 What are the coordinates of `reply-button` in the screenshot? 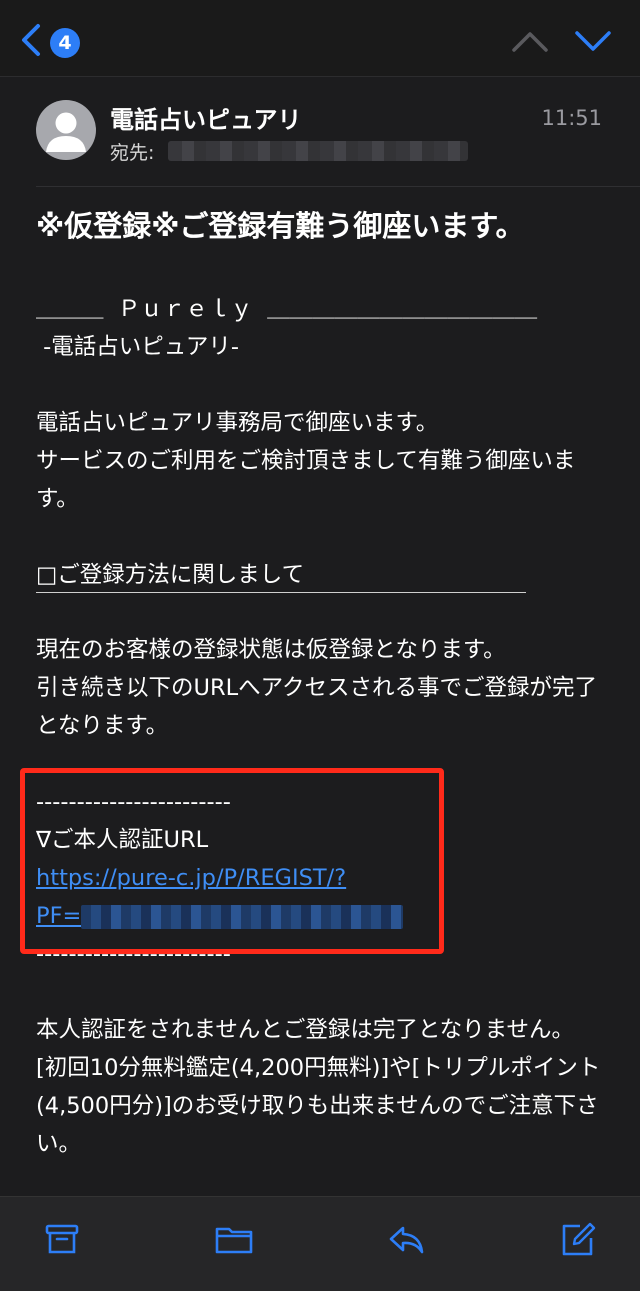 It's located at (406, 1239).